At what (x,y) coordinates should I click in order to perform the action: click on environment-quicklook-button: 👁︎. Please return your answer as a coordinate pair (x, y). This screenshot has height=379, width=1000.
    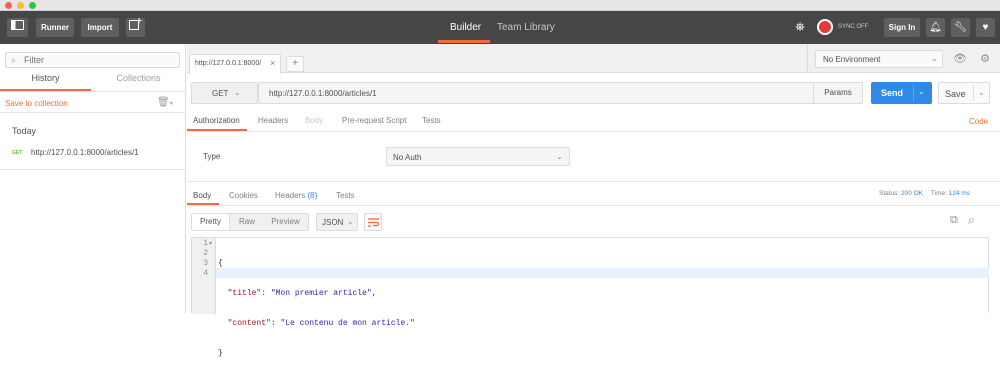
    Looking at the image, I should click on (960, 59).